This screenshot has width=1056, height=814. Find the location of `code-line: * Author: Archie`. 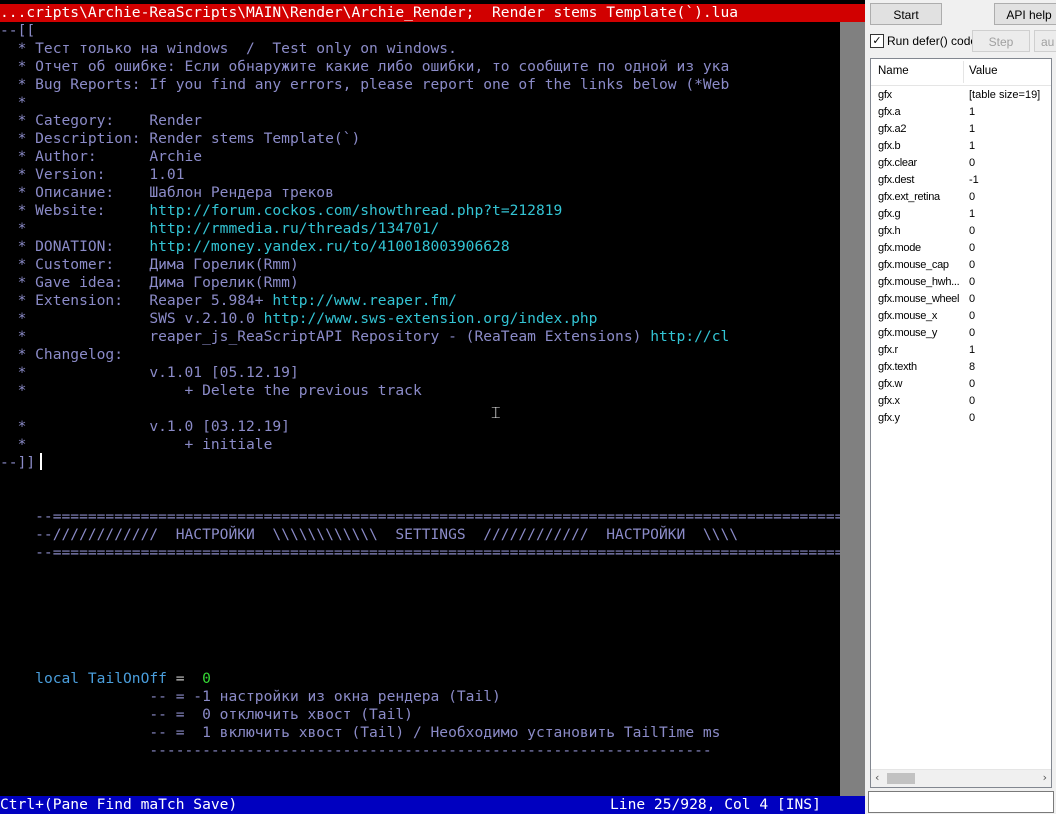

code-line: * Author: Archie is located at coordinates (101, 157).